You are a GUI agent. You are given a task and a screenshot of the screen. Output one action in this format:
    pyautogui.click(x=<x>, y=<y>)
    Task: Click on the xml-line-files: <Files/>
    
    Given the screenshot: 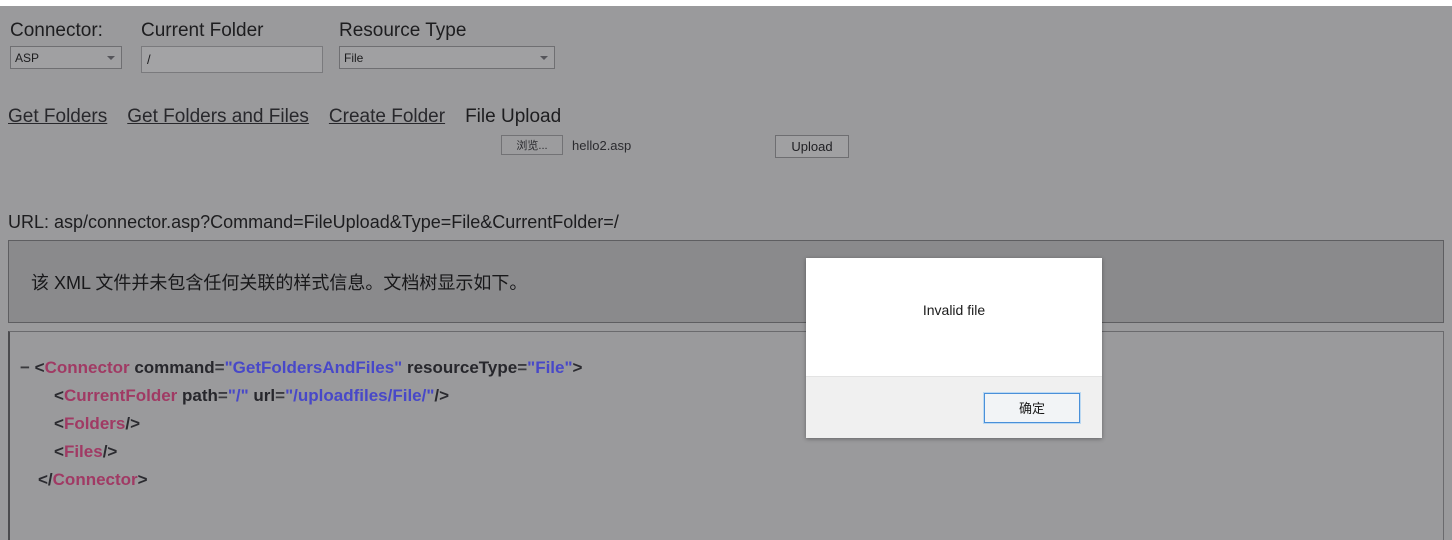 What is the action you would take?
    pyautogui.click(x=731, y=452)
    